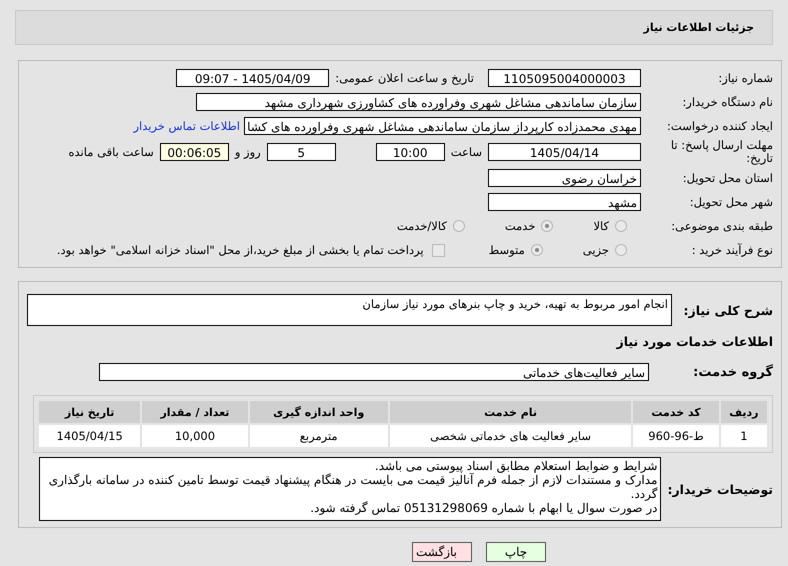 This screenshot has width=788, height=566. I want to click on section-heading: اطلاعات خدمات مورد نیاز, so click(695, 341).